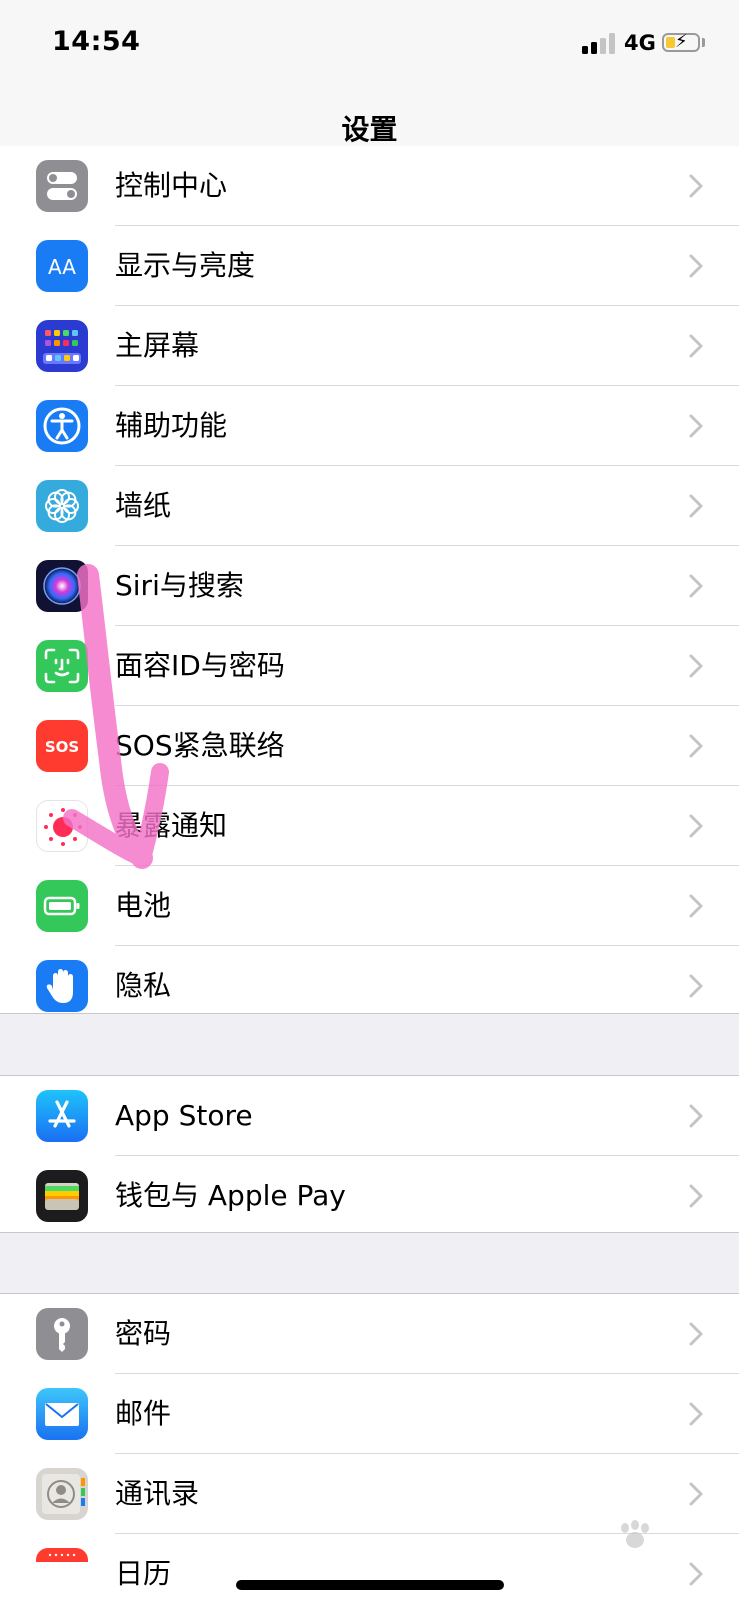  I want to click on passwords-key-icon, so click(62, 1334).